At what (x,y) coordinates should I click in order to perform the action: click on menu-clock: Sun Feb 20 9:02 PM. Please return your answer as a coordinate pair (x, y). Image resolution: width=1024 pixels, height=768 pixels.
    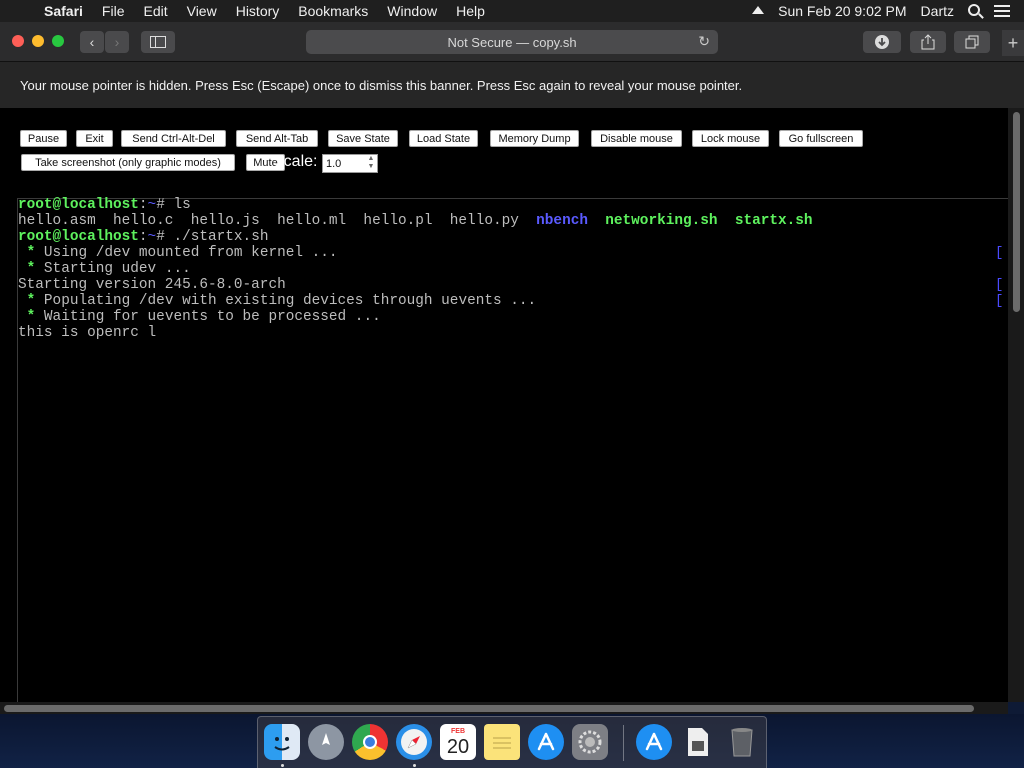
    Looking at the image, I should click on (842, 11).